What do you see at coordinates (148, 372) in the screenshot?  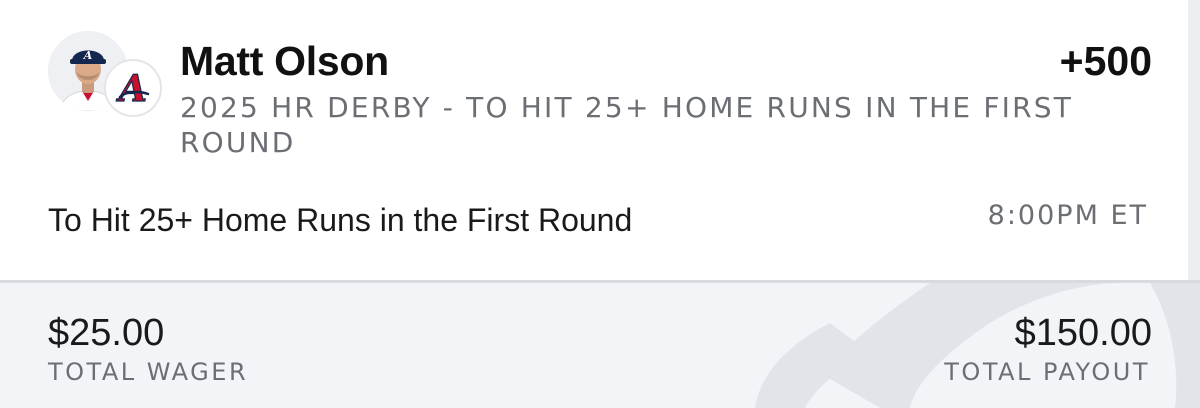 I see `total-wager-label: TOTAL WAGER` at bounding box center [148, 372].